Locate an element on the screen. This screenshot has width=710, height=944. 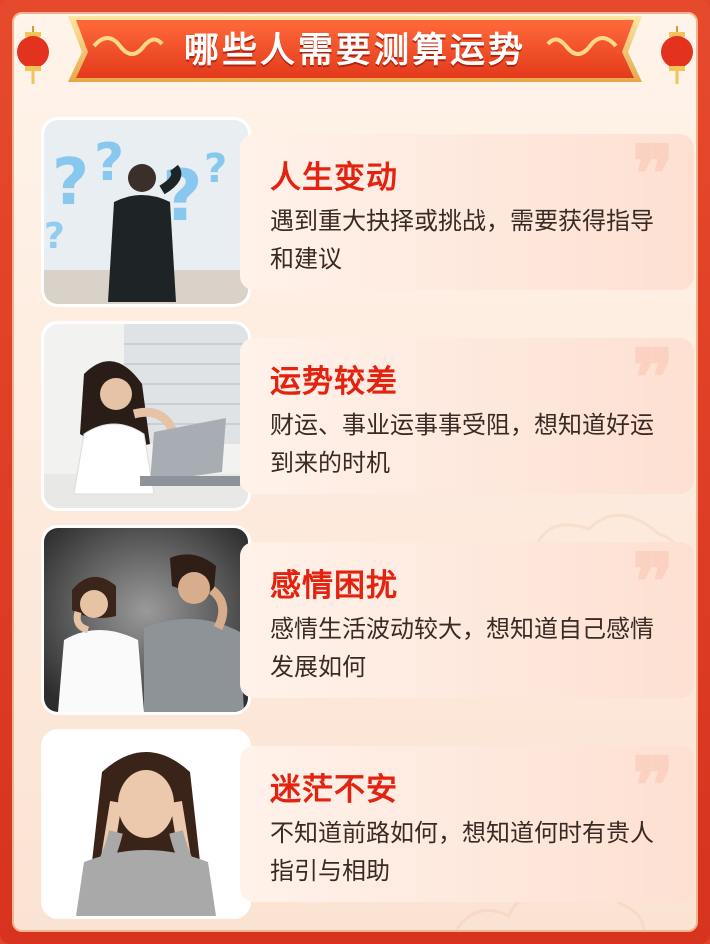
card: ❞ 迷茫不安 不知道前路如何，想知道何时有贵人指引与相助 is located at coordinates (467, 824).